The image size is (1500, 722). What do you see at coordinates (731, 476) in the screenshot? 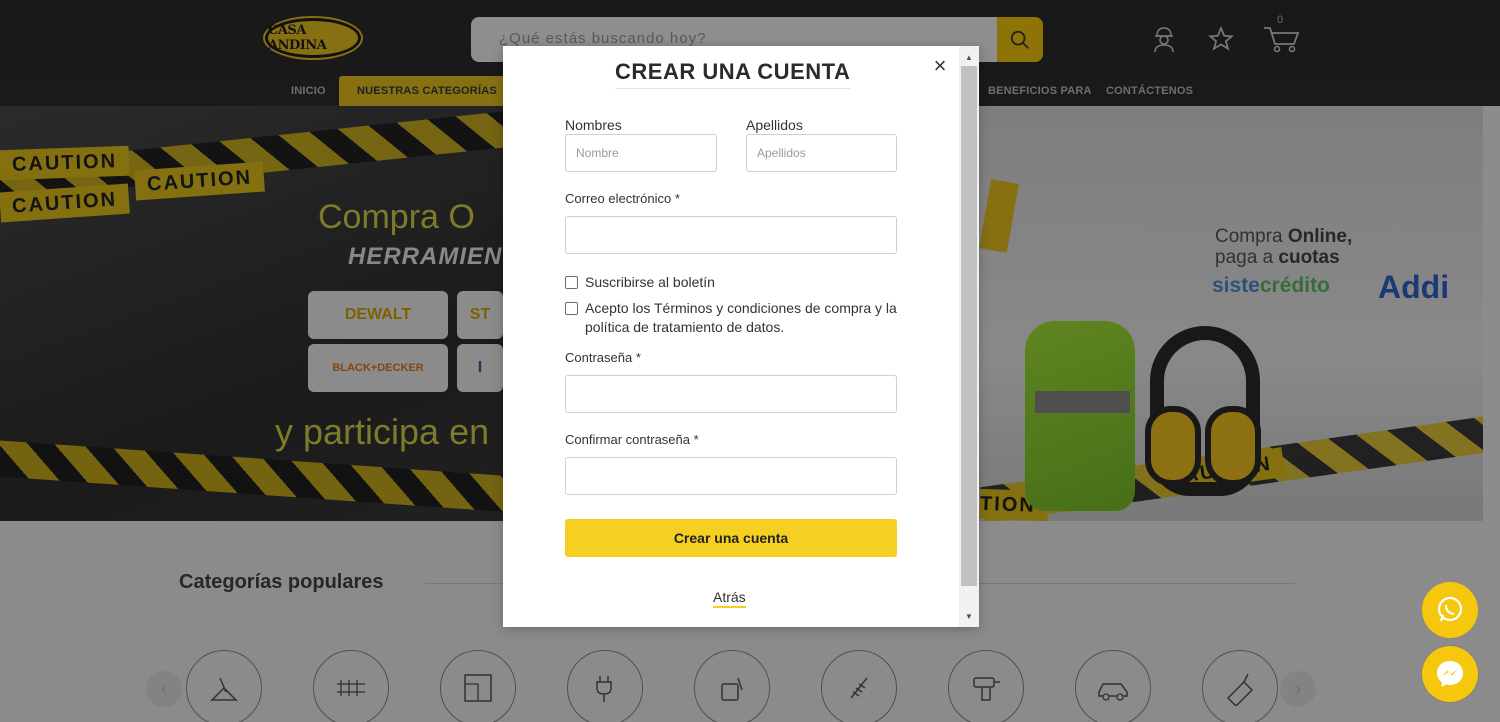
I see `confirm-password-input` at bounding box center [731, 476].